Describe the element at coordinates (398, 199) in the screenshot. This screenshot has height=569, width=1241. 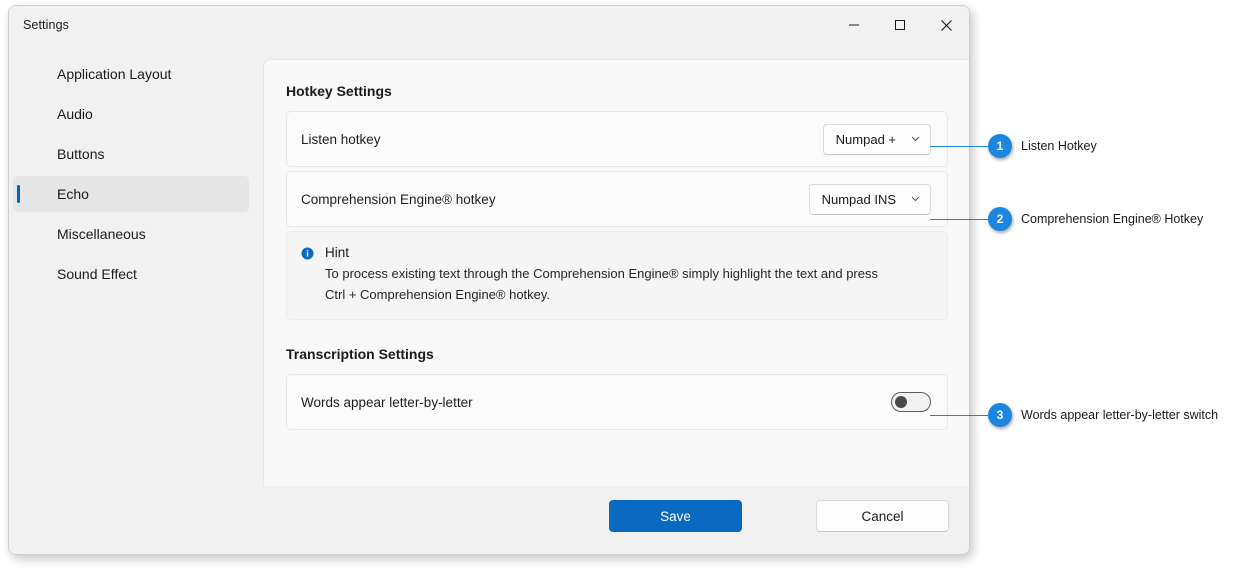
I see `comprehension-engine-hotkey-label: Comprehension Engine® hotkey` at that location.